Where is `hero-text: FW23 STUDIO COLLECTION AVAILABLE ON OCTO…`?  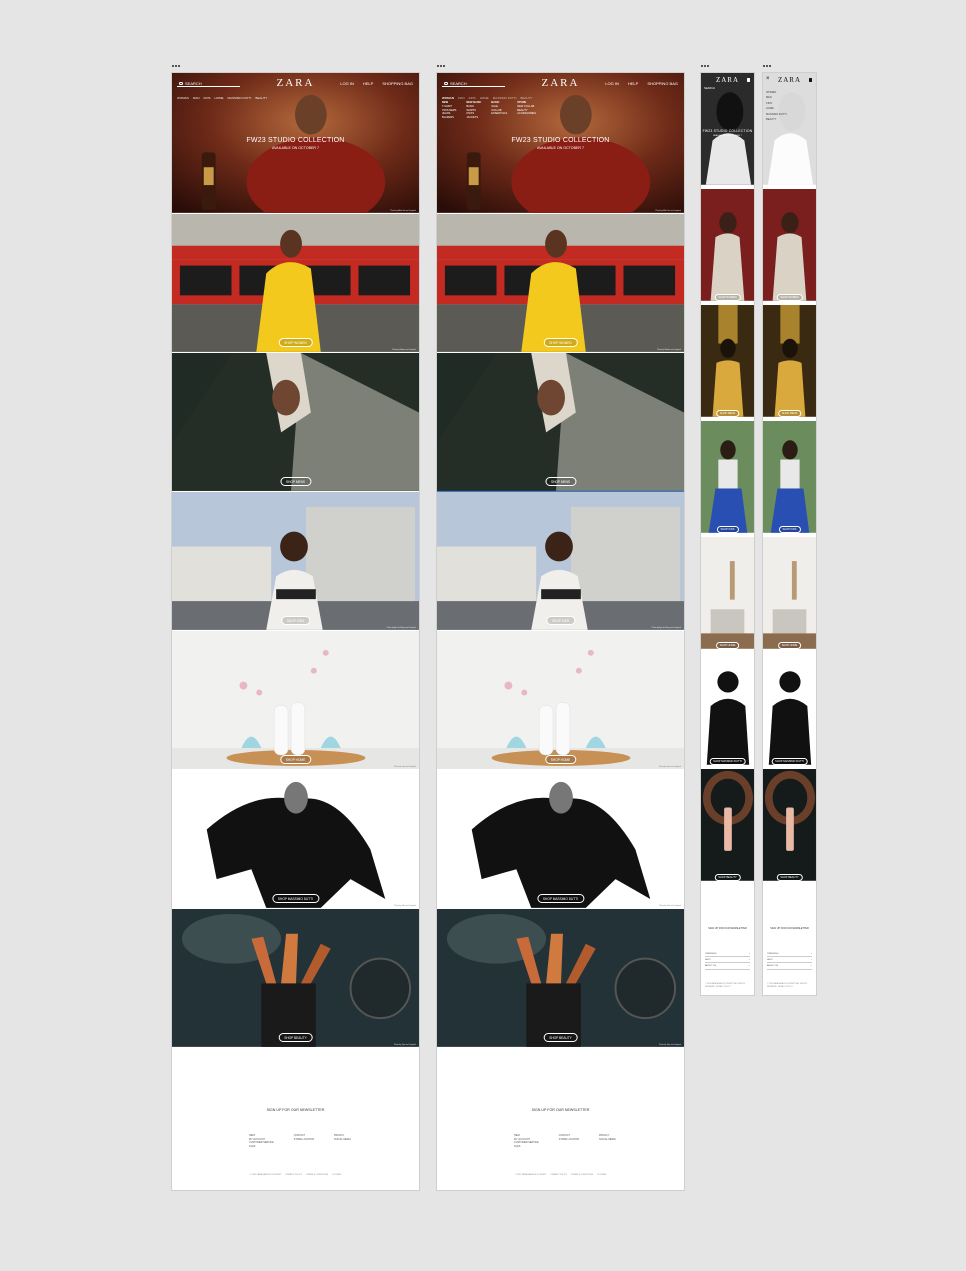
hero-text: FW23 STUDIO COLLECTION AVAILABLE ON OCTO… is located at coordinates (727, 133).